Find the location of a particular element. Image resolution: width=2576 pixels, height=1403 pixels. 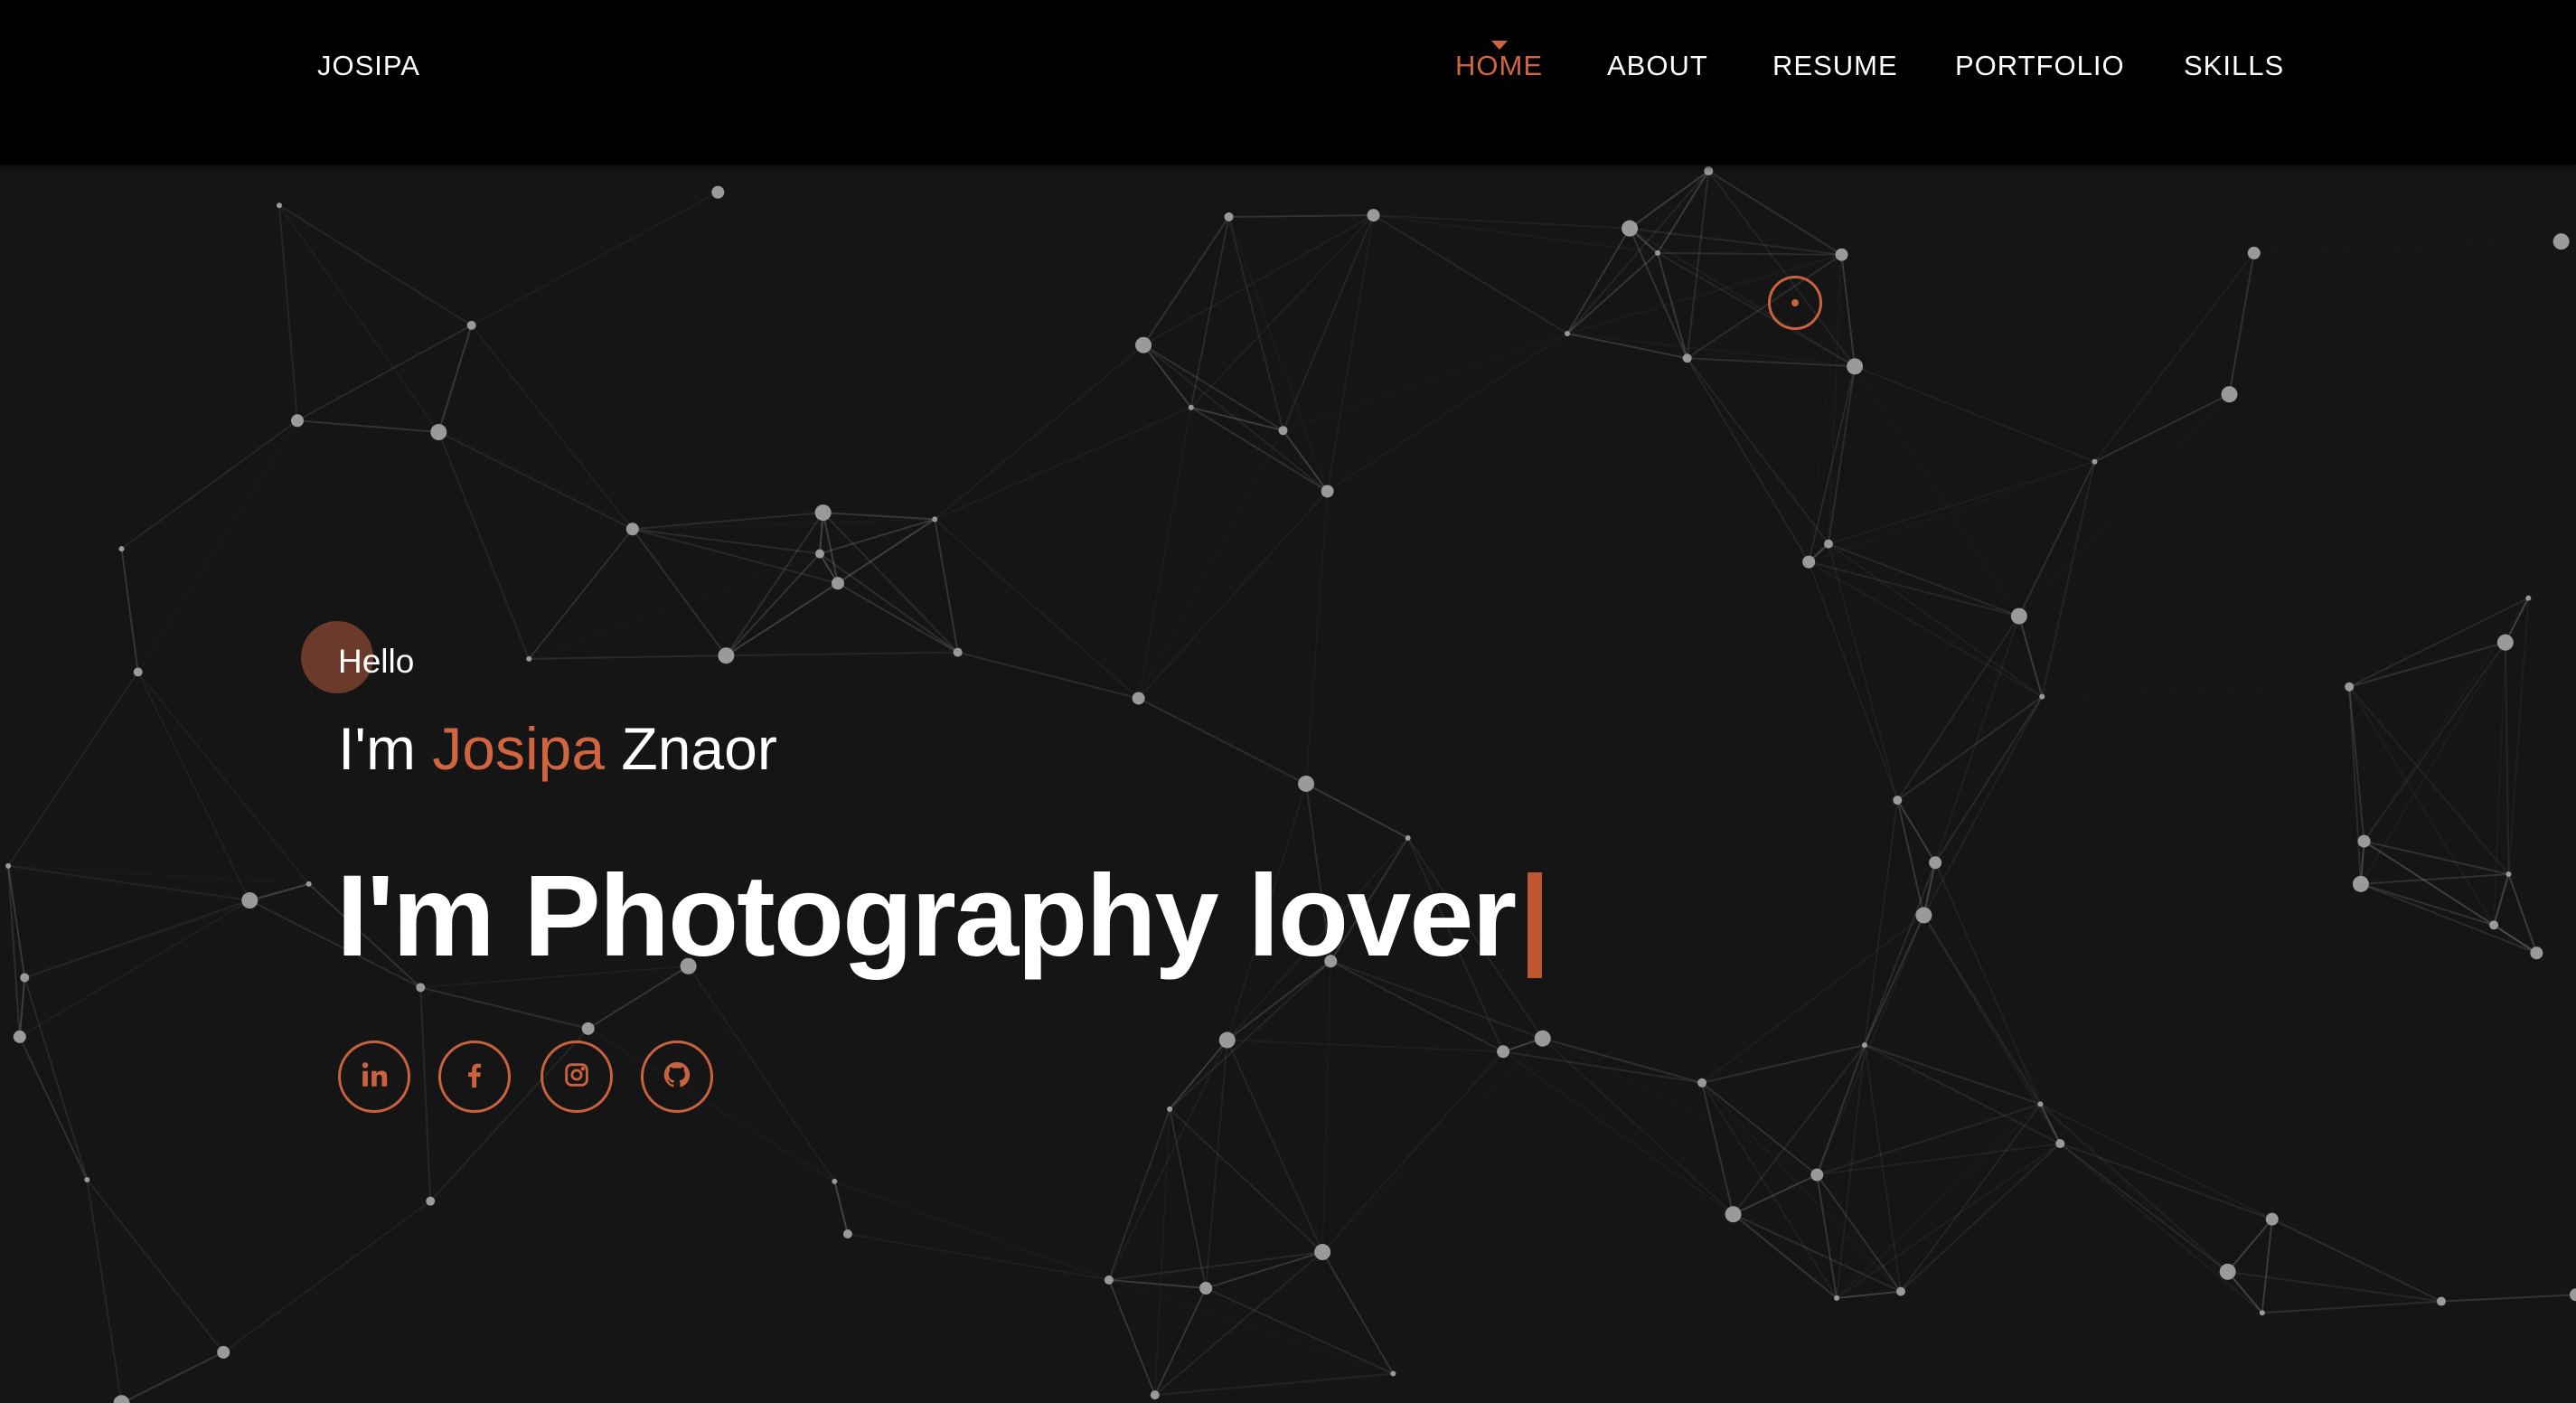

facebook-link is located at coordinates (475, 1076).